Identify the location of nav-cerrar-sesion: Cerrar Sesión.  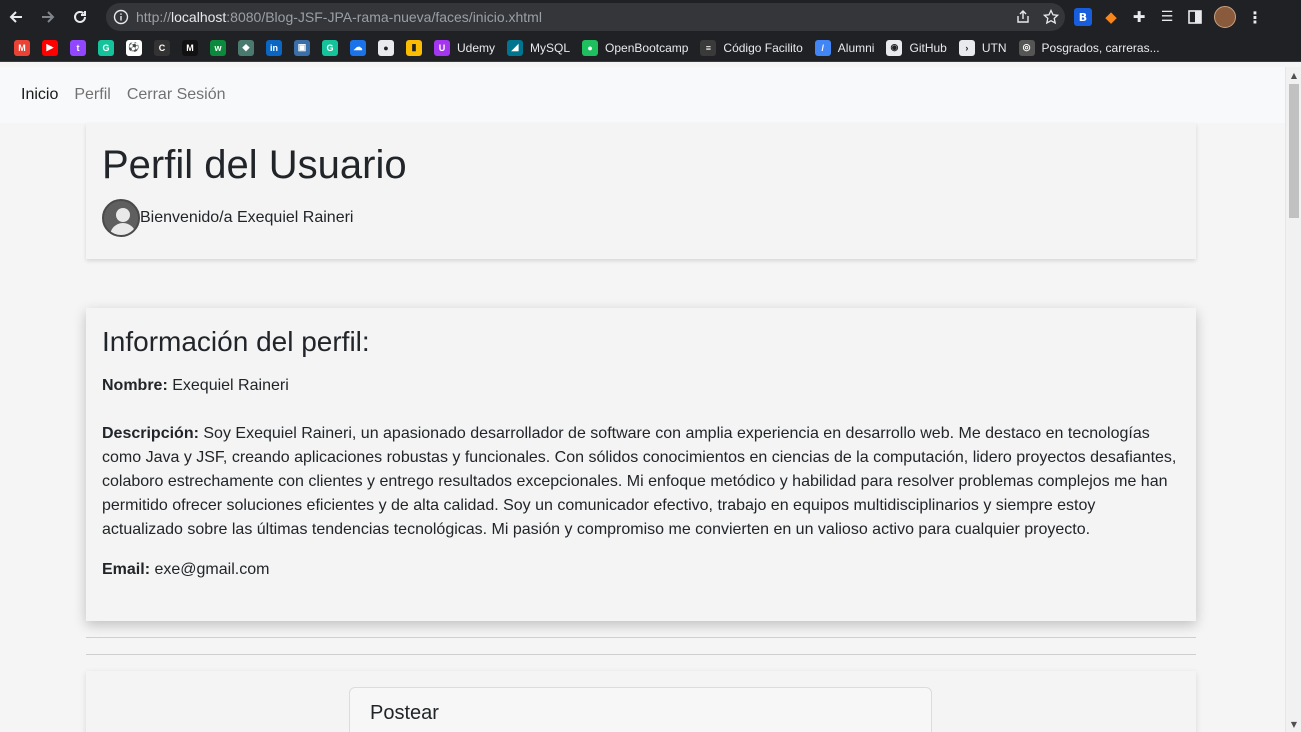
(176, 95).